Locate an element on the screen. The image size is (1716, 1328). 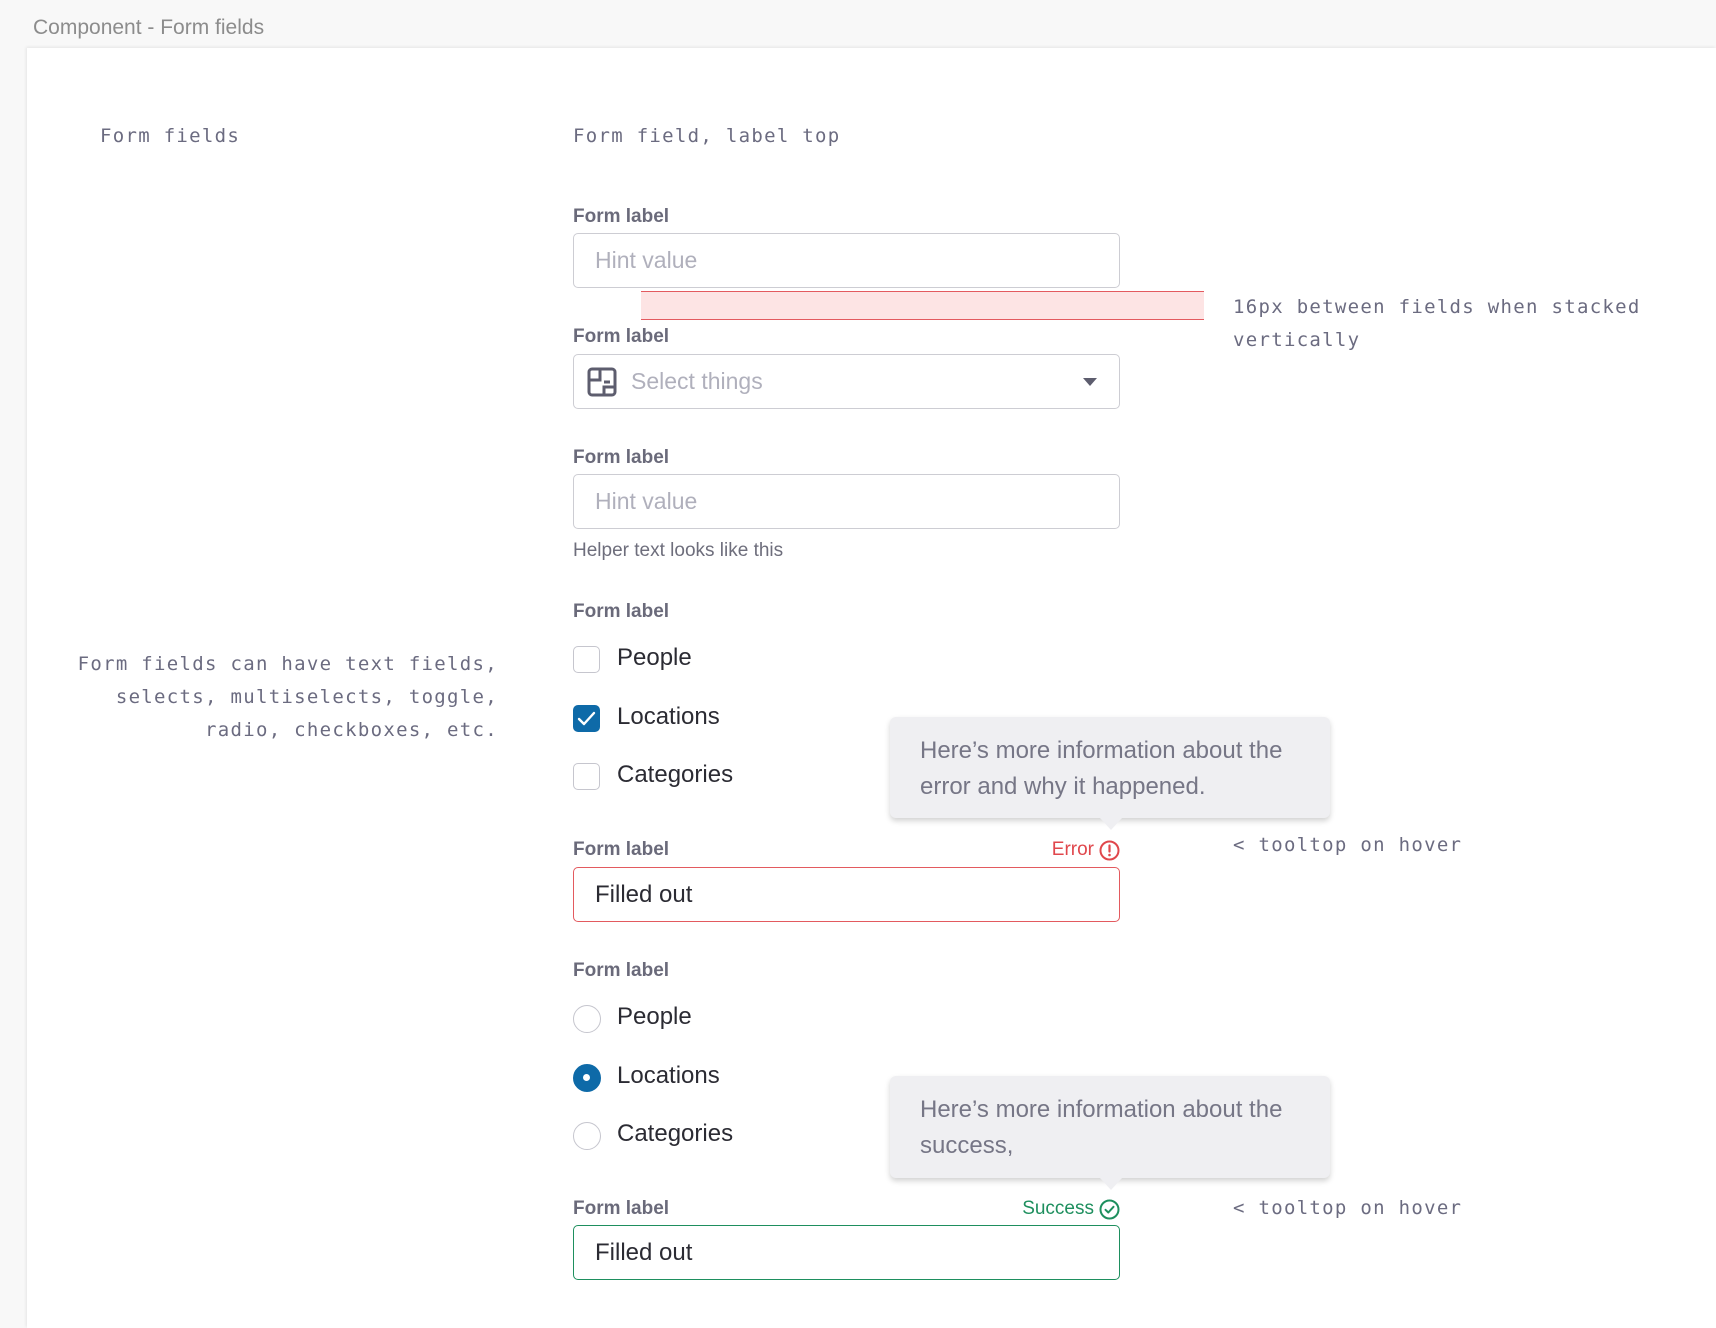
error-alert-icon is located at coordinates (1109, 850).